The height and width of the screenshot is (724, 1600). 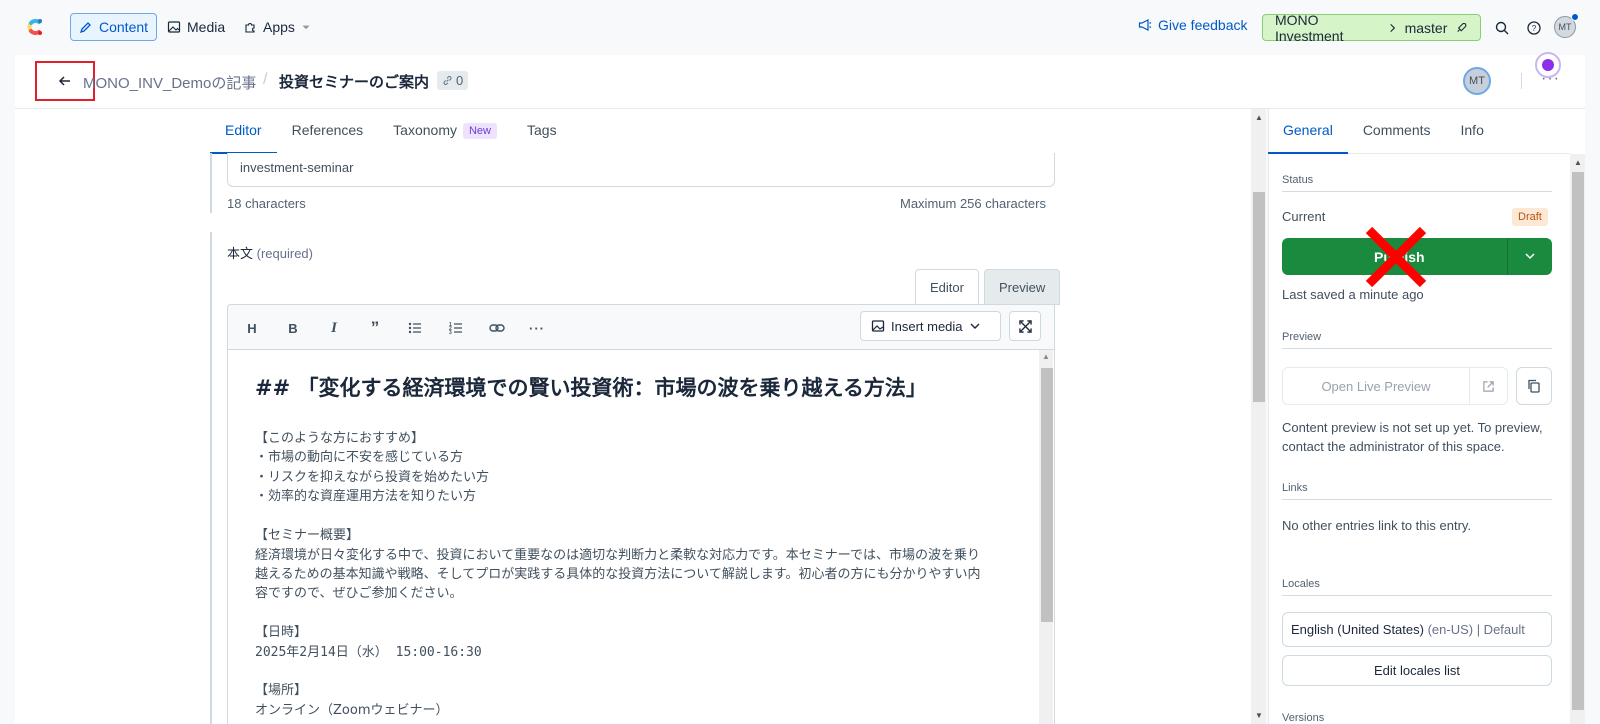 What do you see at coordinates (1476, 629) in the screenshot?
I see `locale-code: (en-US) | Default` at bounding box center [1476, 629].